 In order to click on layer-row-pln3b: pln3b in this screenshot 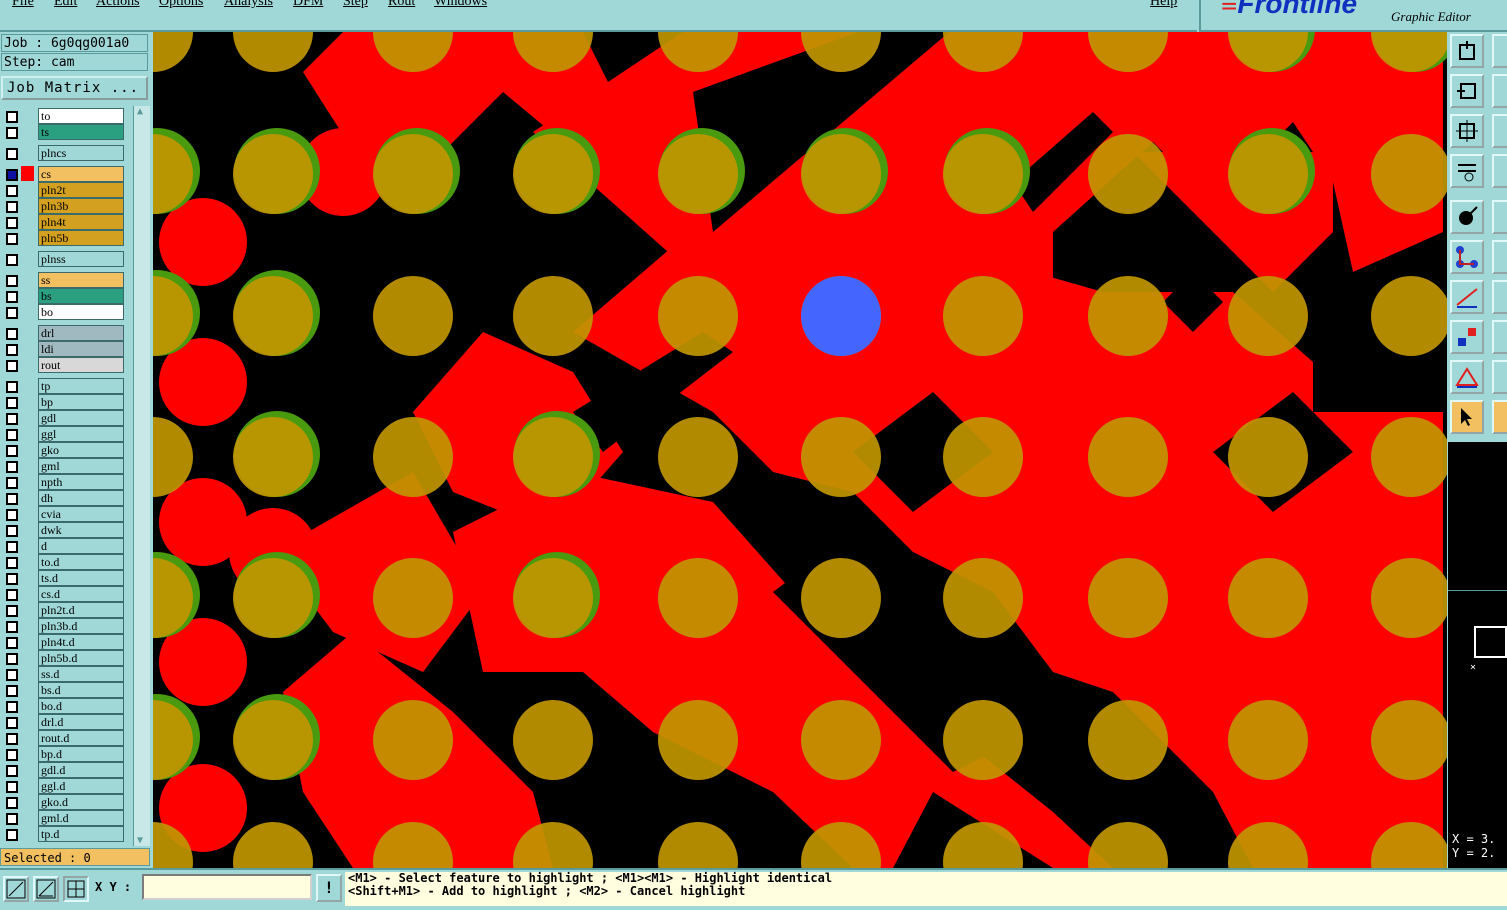, I will do `click(65, 206)`.